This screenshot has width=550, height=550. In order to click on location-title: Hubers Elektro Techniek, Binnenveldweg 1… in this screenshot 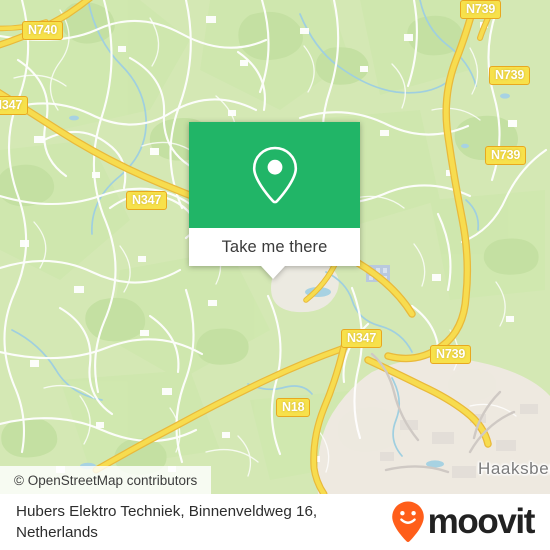, I will do `click(167, 522)`.